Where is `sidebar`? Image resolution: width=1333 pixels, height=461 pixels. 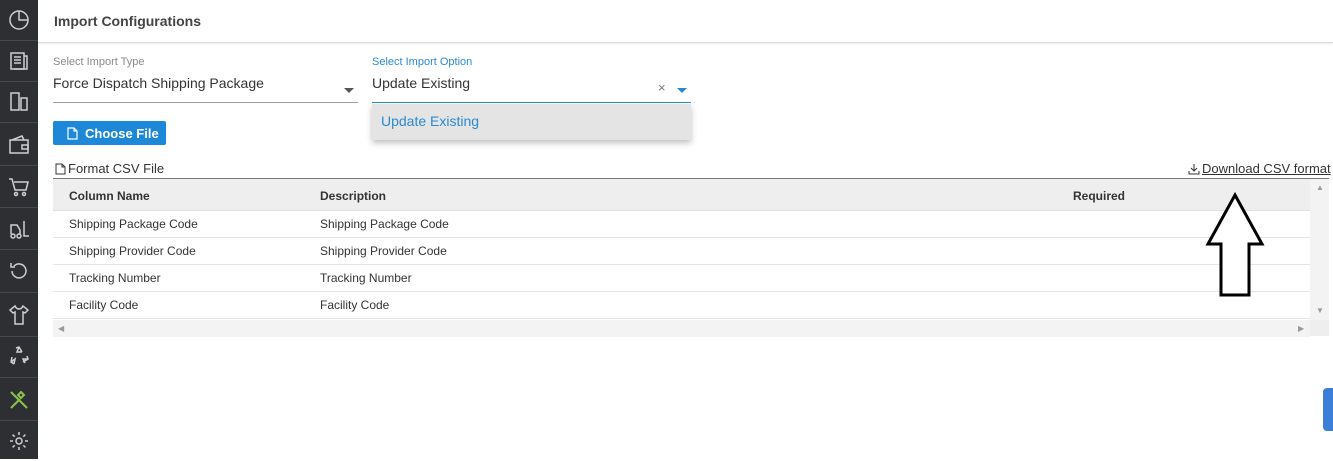
sidebar is located at coordinates (19, 229).